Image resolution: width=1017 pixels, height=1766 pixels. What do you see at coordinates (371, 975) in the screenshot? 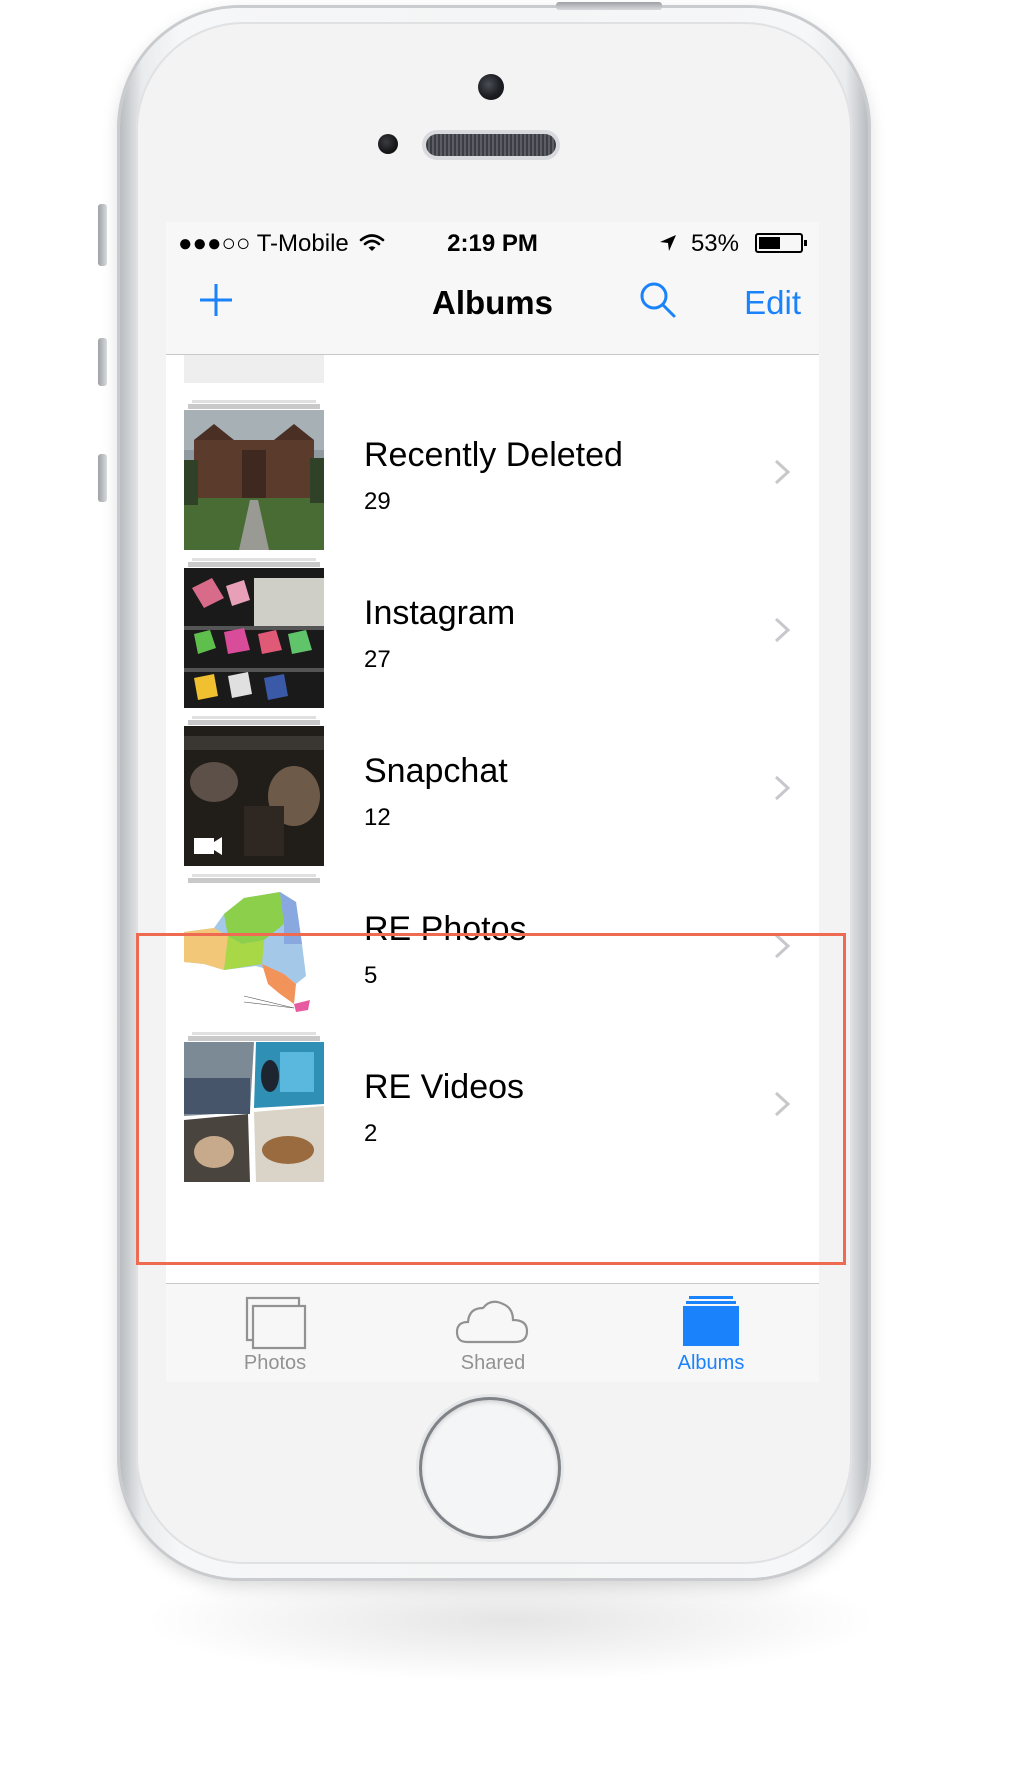
I see `album-count: 5` at bounding box center [371, 975].